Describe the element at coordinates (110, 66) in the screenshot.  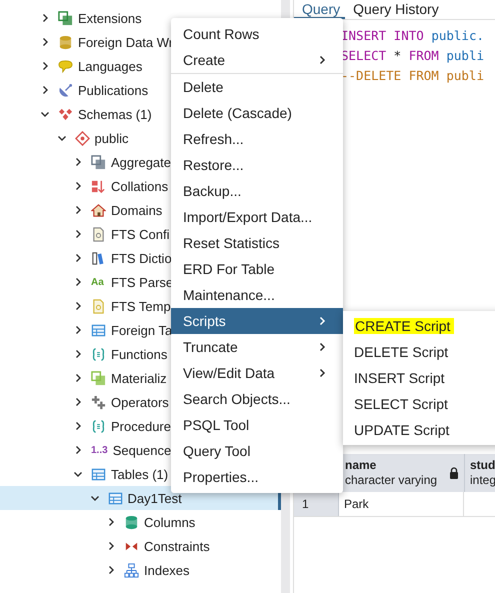
I see `tree-item-label: Languages` at that location.